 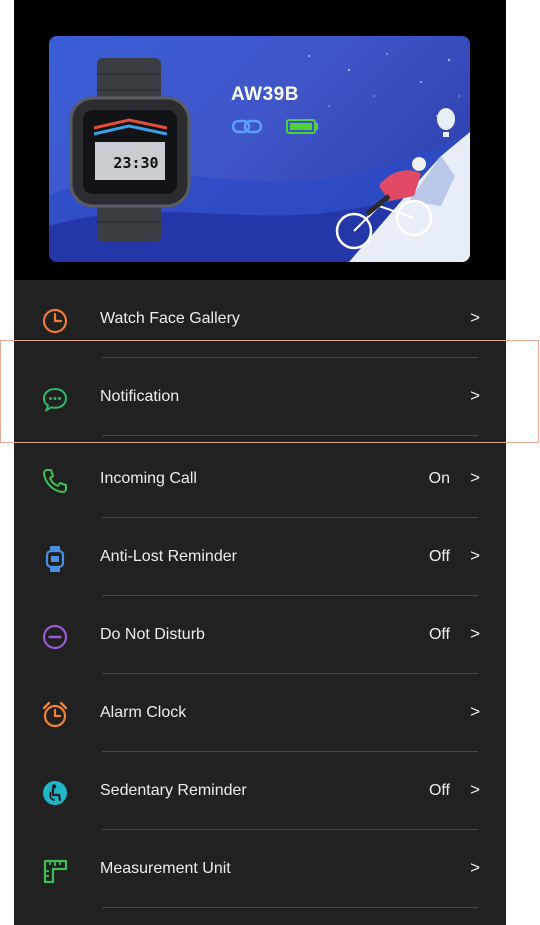 What do you see at coordinates (55, 715) in the screenshot?
I see `alarm-clock-icon` at bounding box center [55, 715].